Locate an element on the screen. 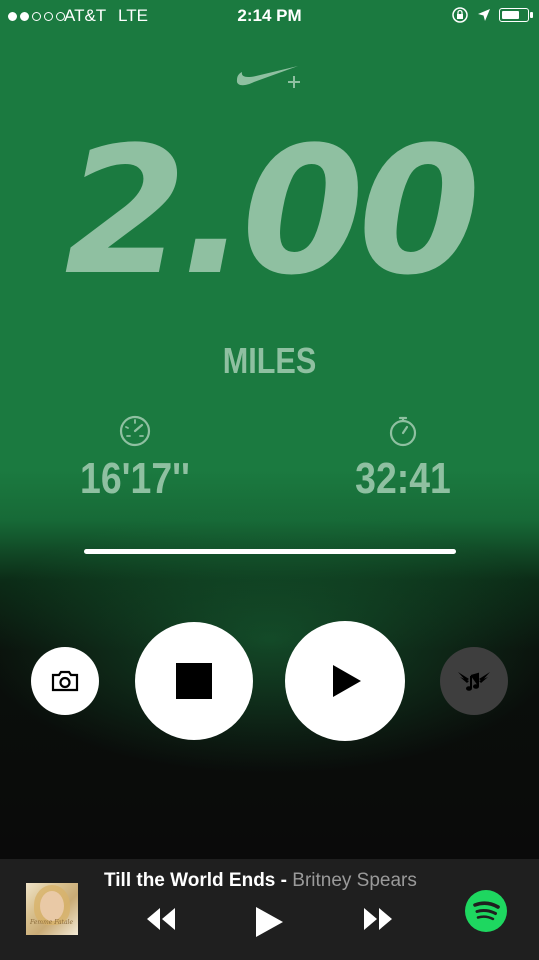 The width and height of the screenshot is (539, 960). album-art-text: Femme Fatale is located at coordinates (52, 922).